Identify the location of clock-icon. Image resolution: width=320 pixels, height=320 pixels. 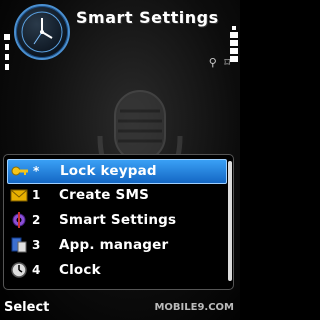
(19, 270).